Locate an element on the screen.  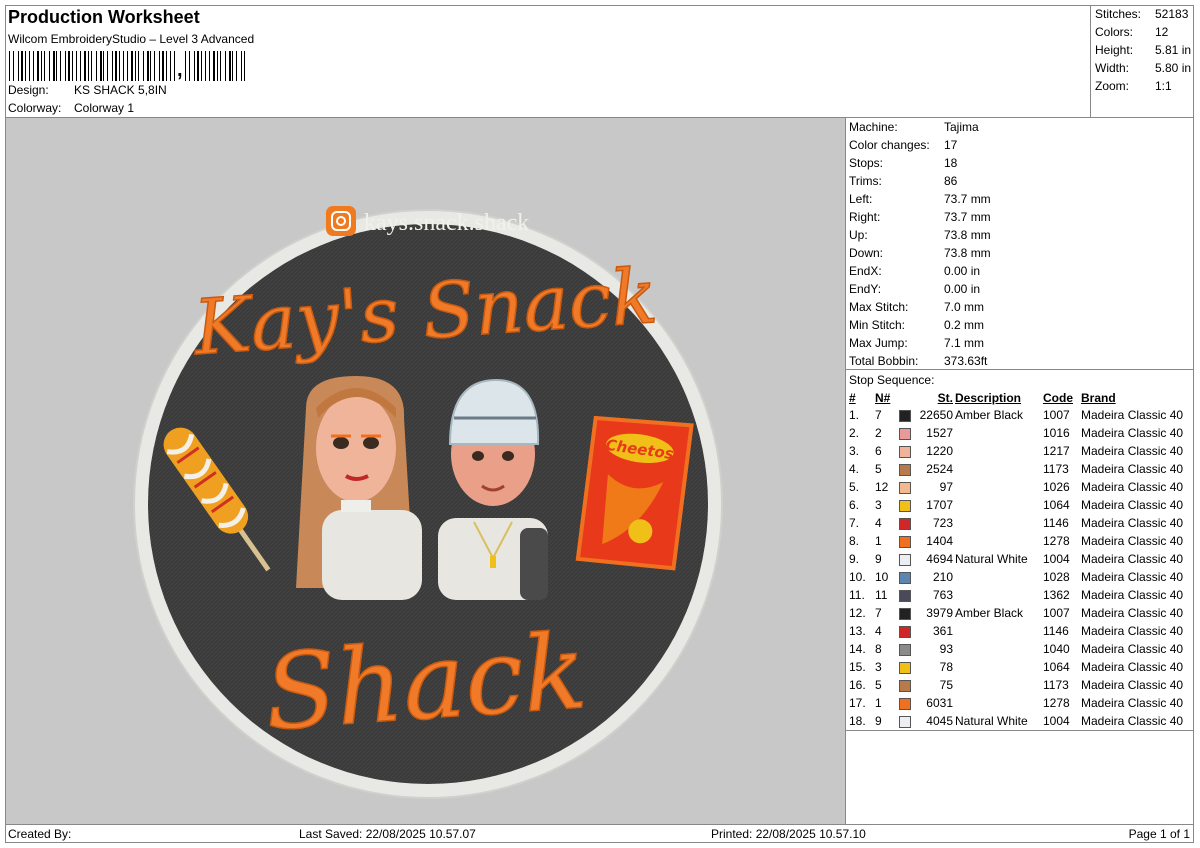
row-code: 1064 is located at coordinates (1056, 667).